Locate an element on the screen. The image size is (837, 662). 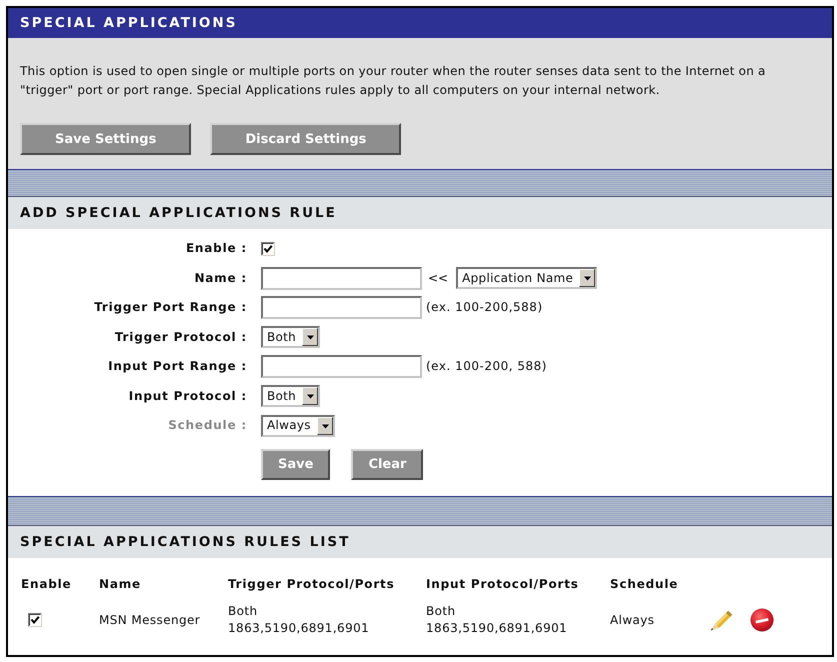
dropdown: Application Name is located at coordinates (527, 278).